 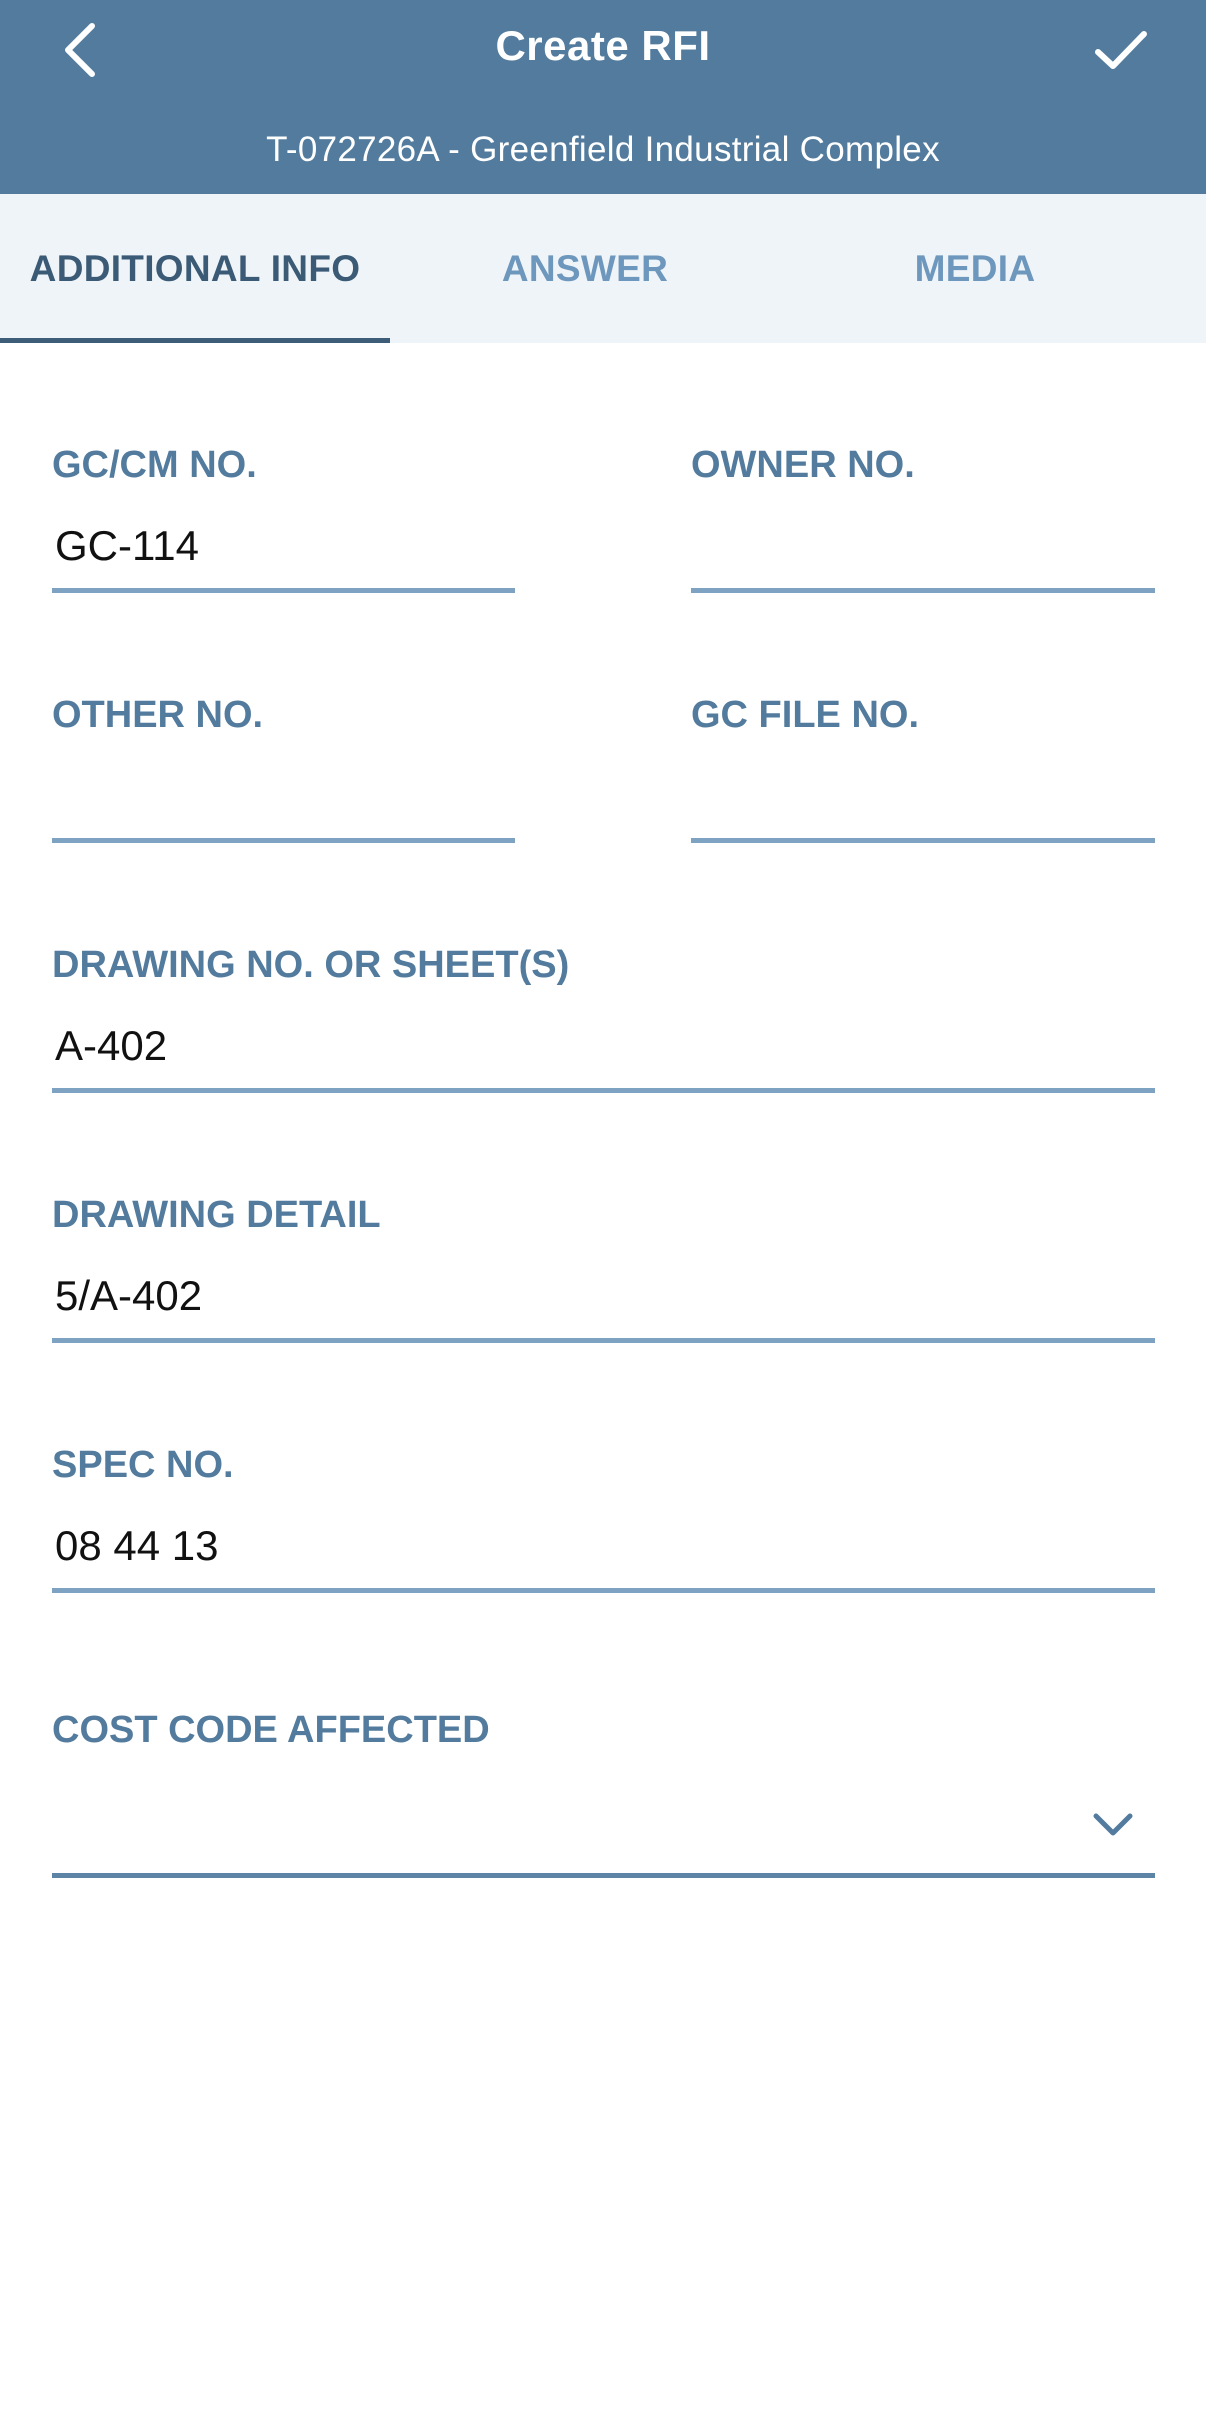 What do you see at coordinates (805, 715) in the screenshot?
I see `gc-file-no-label: GC FILE NO.` at bounding box center [805, 715].